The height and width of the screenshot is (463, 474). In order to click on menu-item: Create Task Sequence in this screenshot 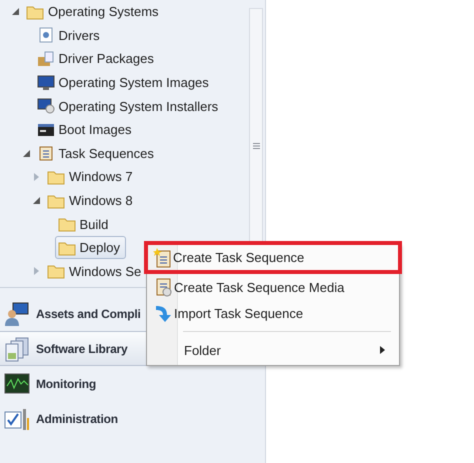, I will do `click(273, 257)`.